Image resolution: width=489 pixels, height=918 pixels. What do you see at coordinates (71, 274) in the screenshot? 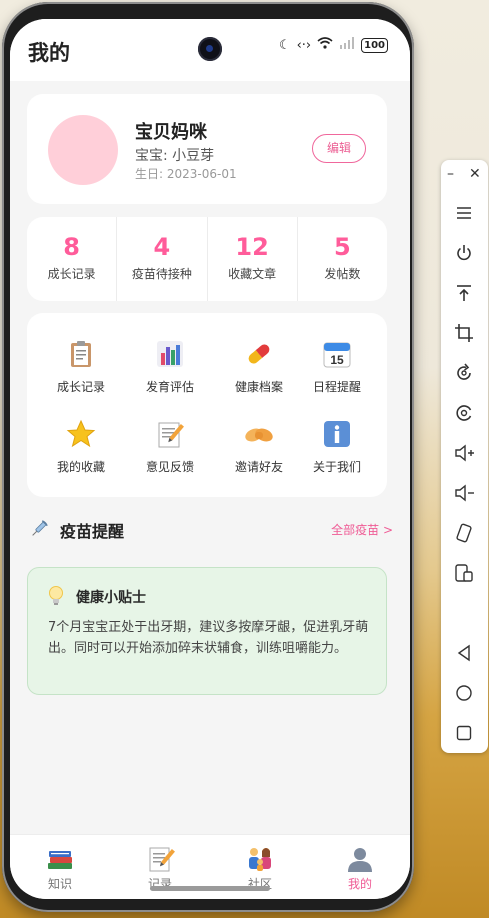
I see `stat-label: 成长记录` at bounding box center [71, 274].